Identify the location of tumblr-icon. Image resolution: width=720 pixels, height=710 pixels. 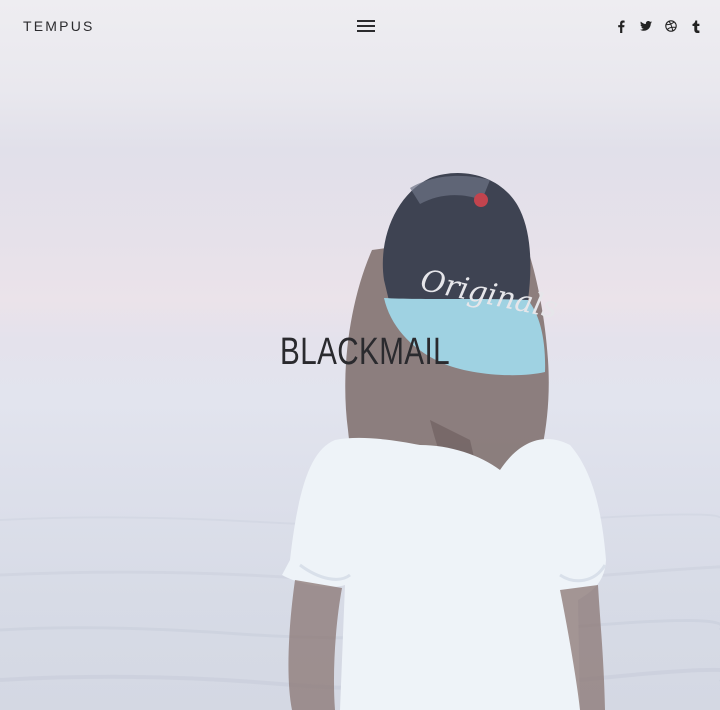
(695, 26).